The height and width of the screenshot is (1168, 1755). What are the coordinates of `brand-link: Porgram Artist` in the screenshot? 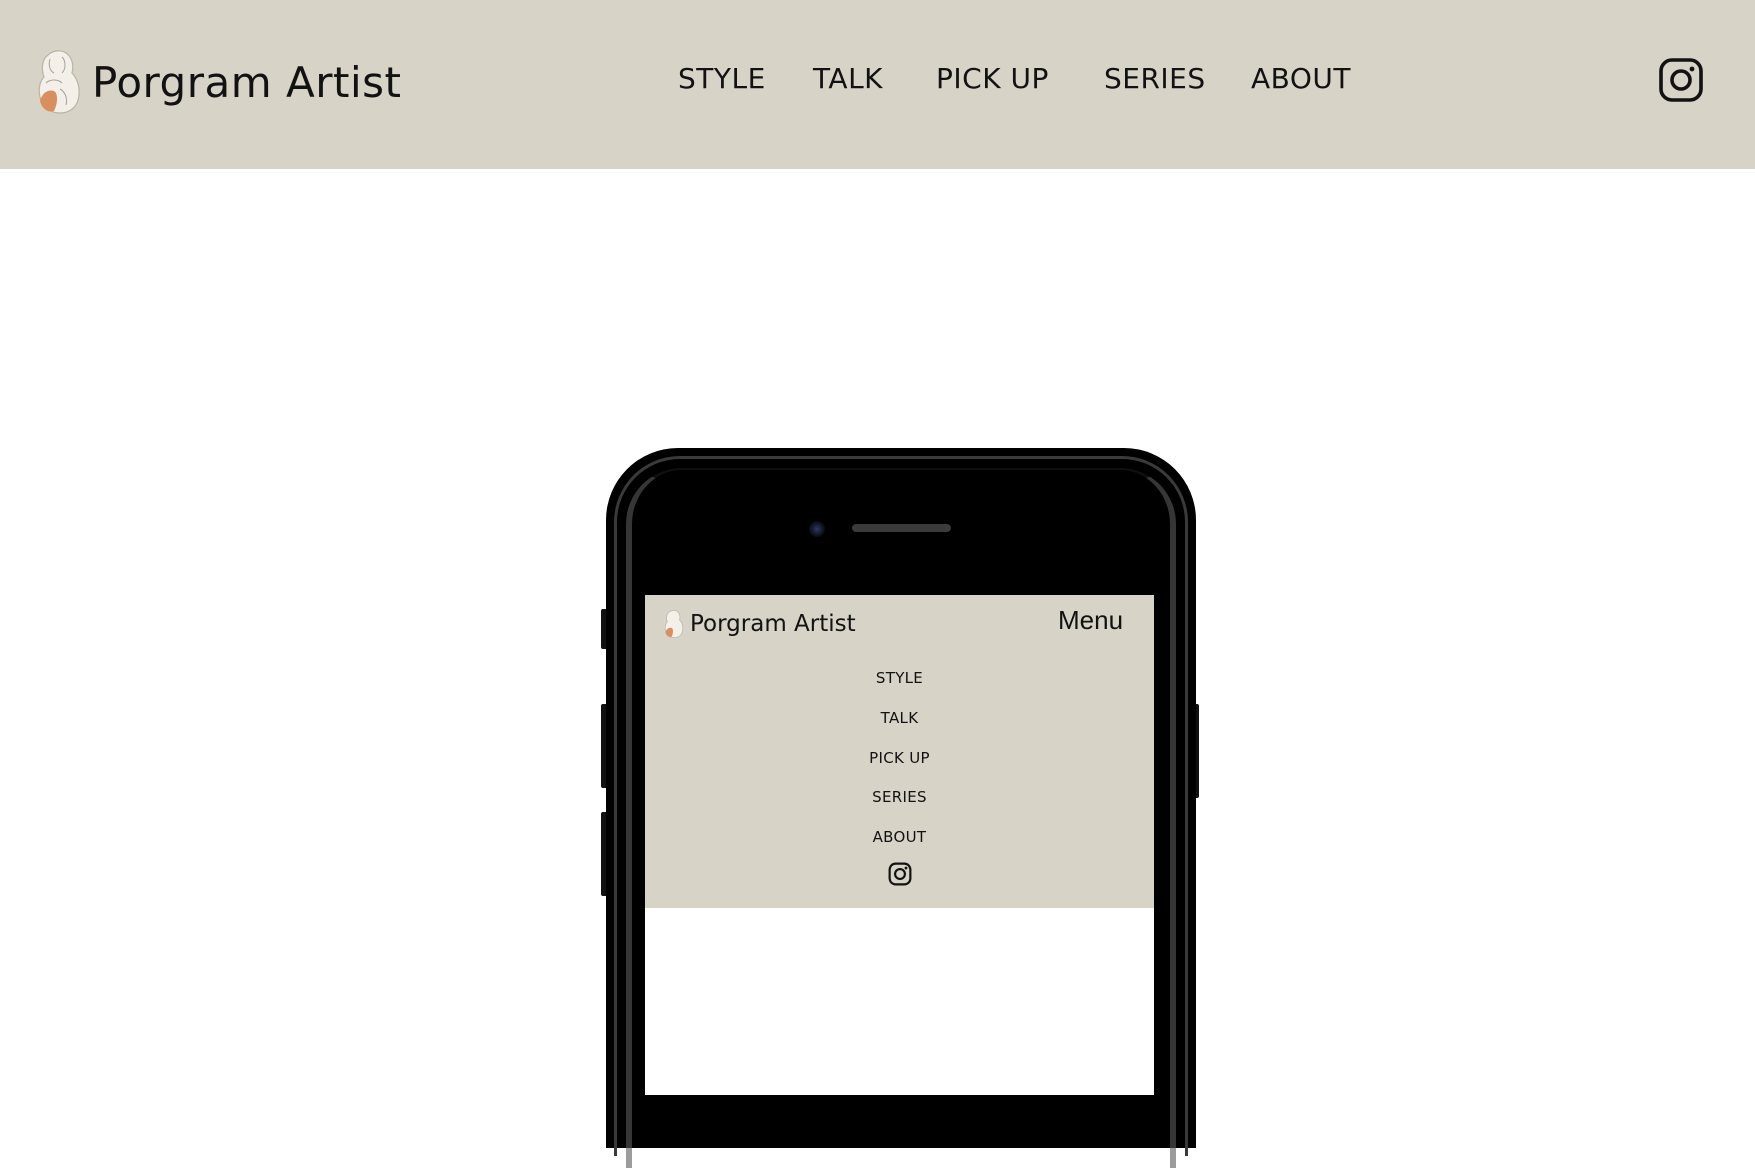 It's located at (216, 82).